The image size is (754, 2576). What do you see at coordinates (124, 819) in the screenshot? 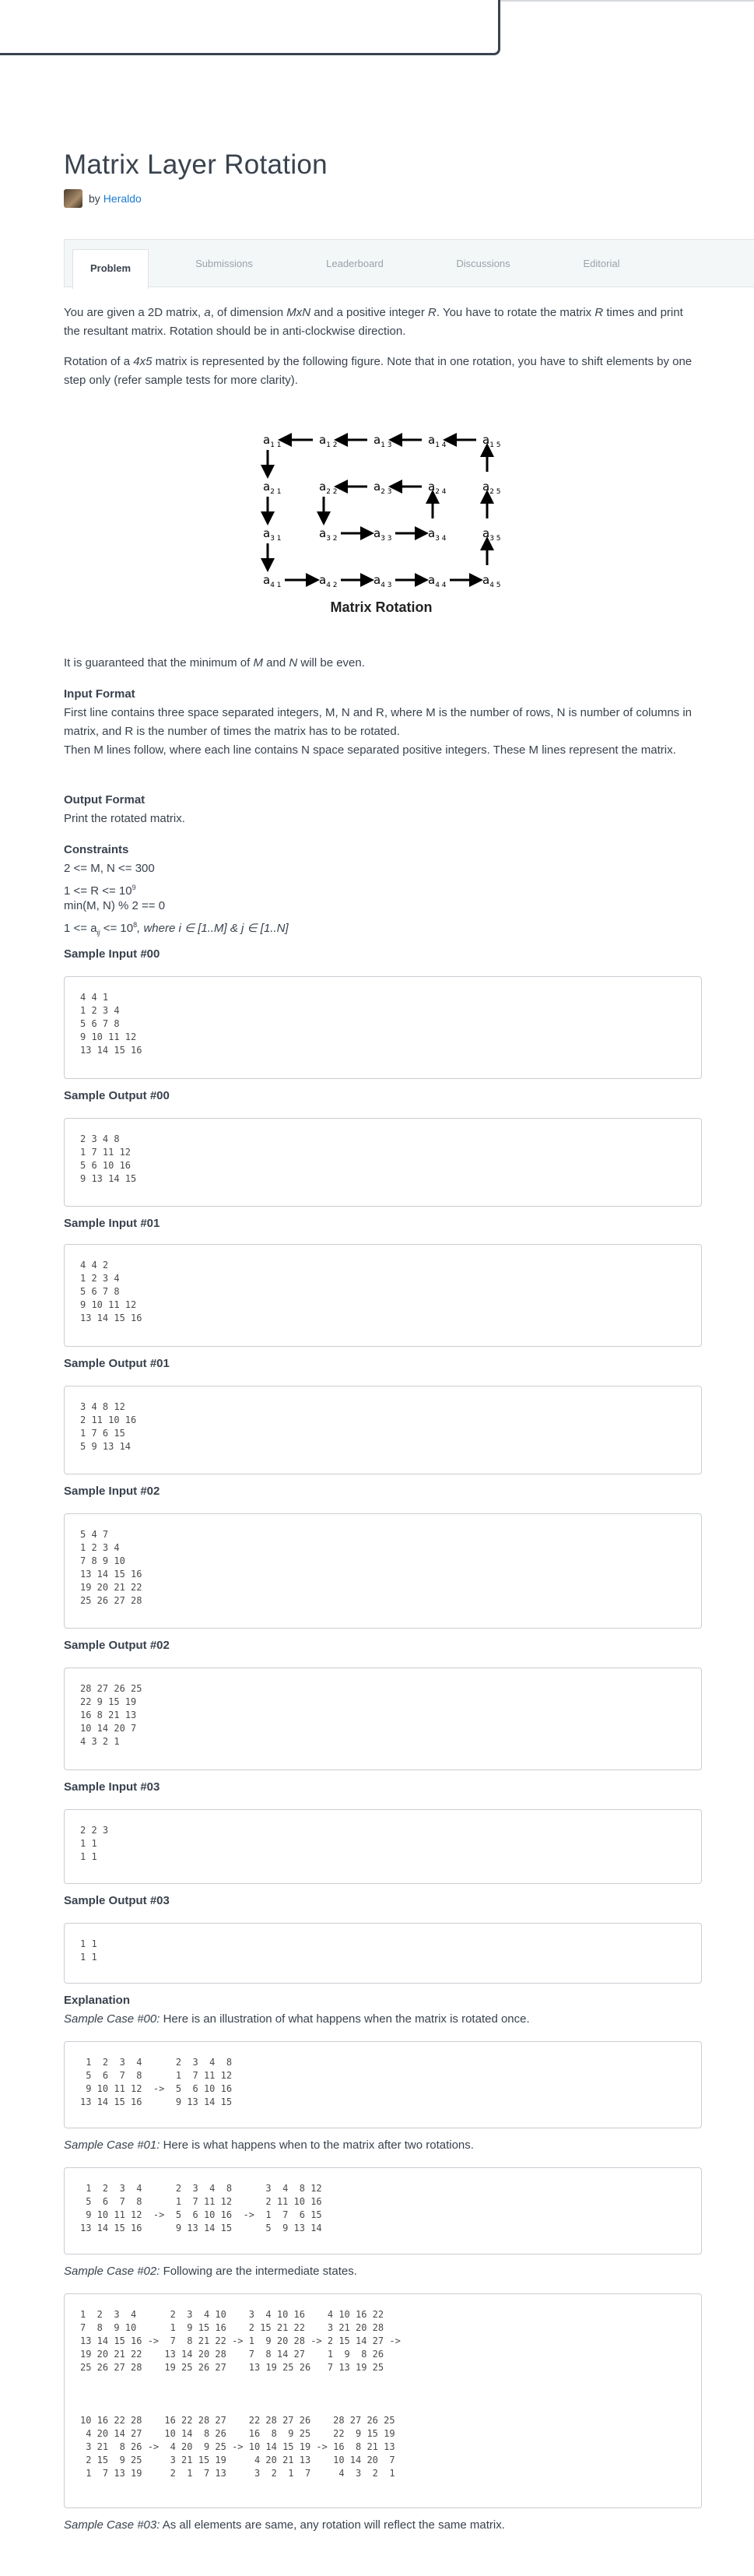
I see `output-format-text: Print the rotated matrix.` at bounding box center [124, 819].